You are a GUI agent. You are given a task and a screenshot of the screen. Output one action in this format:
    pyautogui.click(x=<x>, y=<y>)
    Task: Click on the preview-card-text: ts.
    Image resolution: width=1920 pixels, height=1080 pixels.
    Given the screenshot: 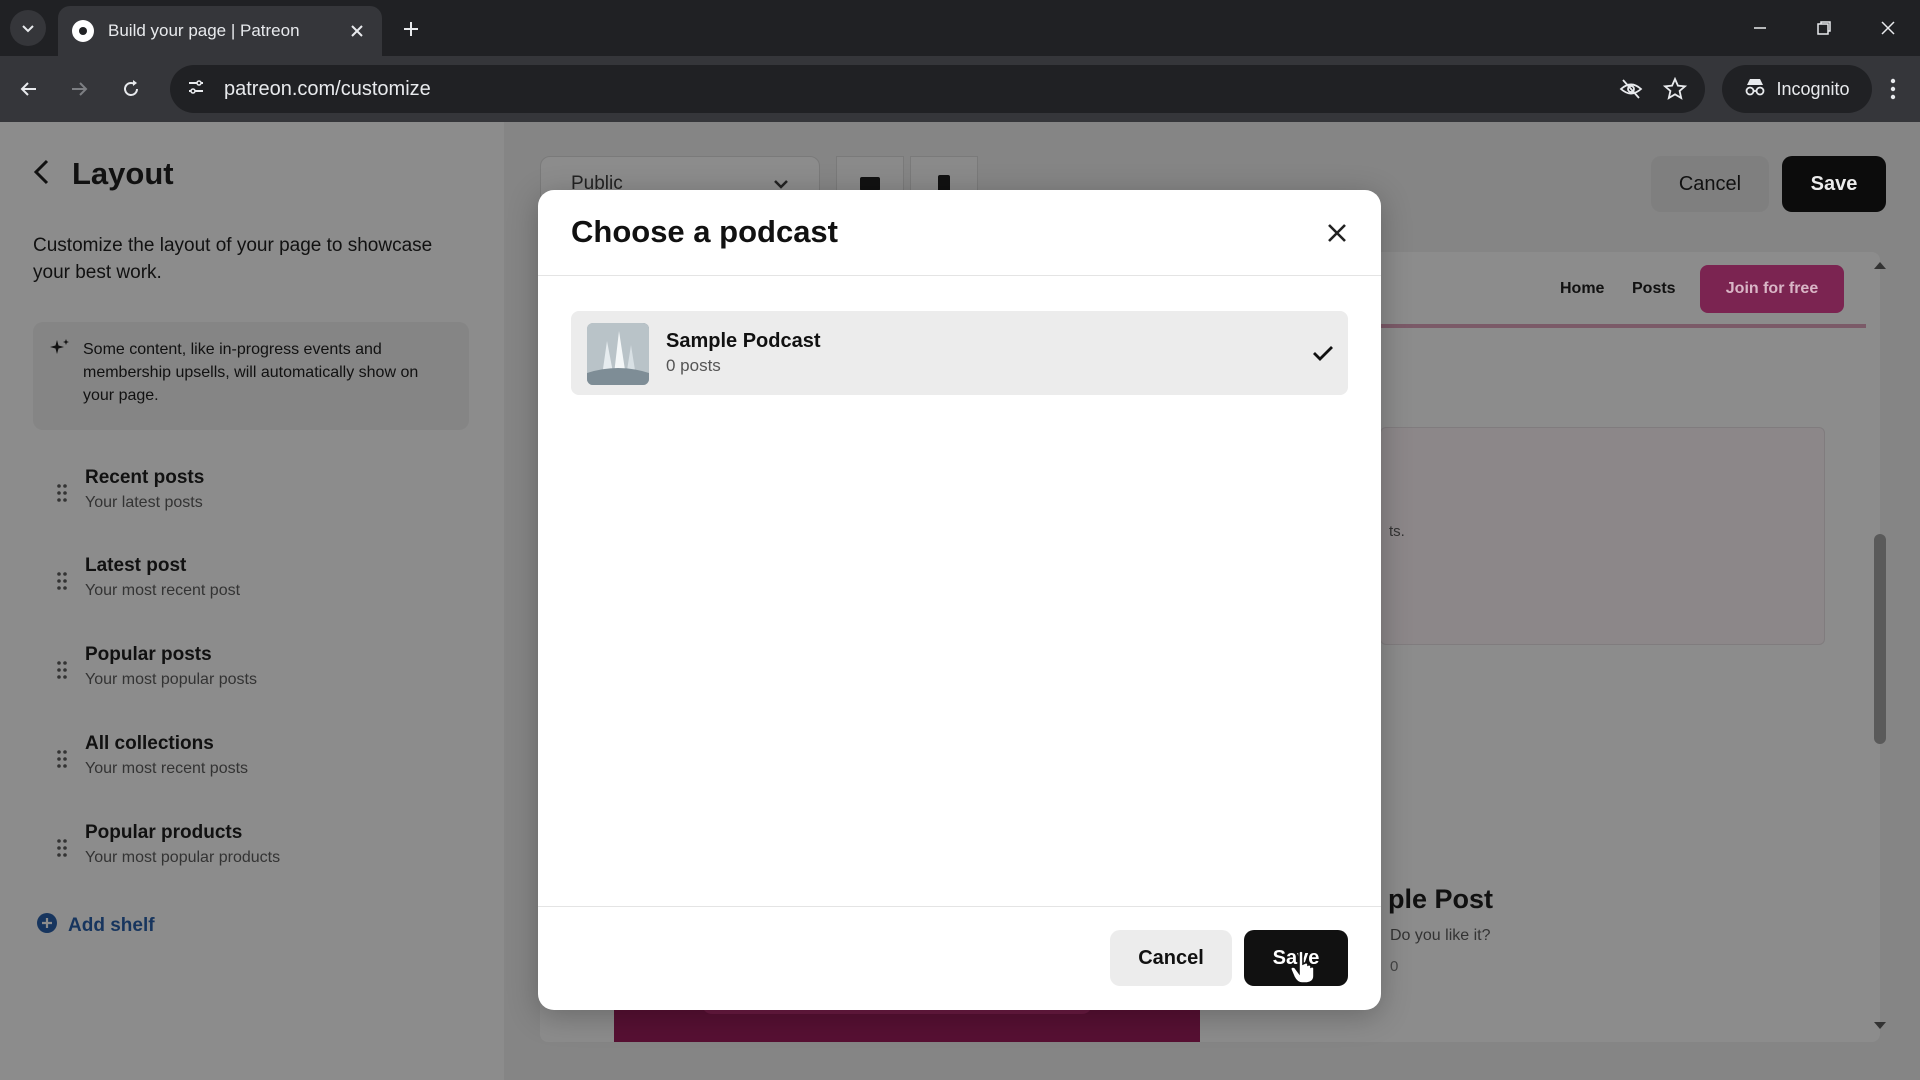 What is the action you would take?
    pyautogui.click(x=1397, y=531)
    